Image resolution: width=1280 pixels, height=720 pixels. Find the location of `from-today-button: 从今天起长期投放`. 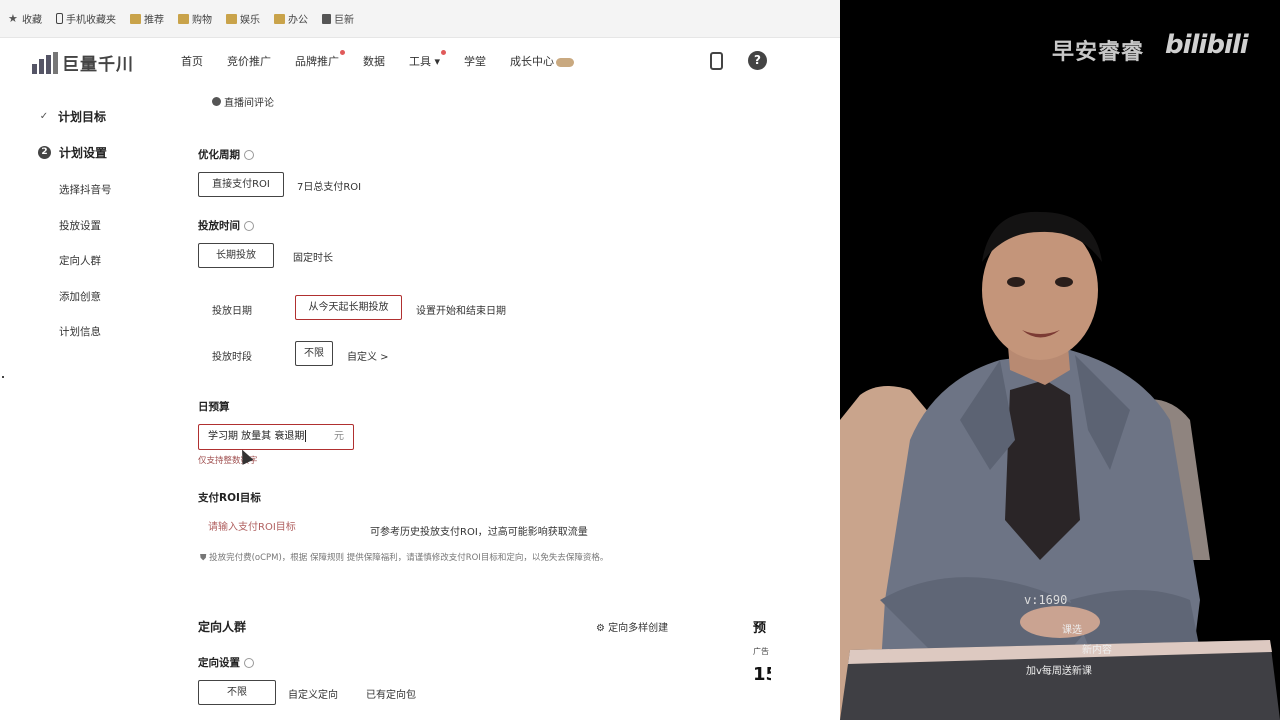

from-today-button: 从今天起长期投放 is located at coordinates (348, 307).